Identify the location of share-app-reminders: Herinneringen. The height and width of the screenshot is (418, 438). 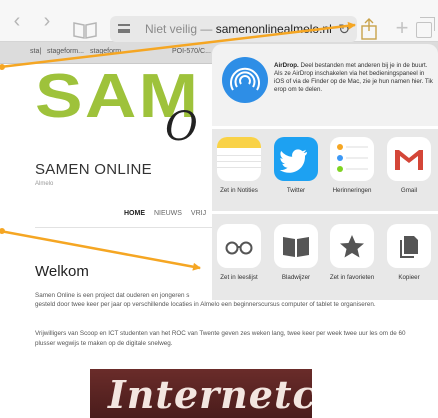
(352, 165).